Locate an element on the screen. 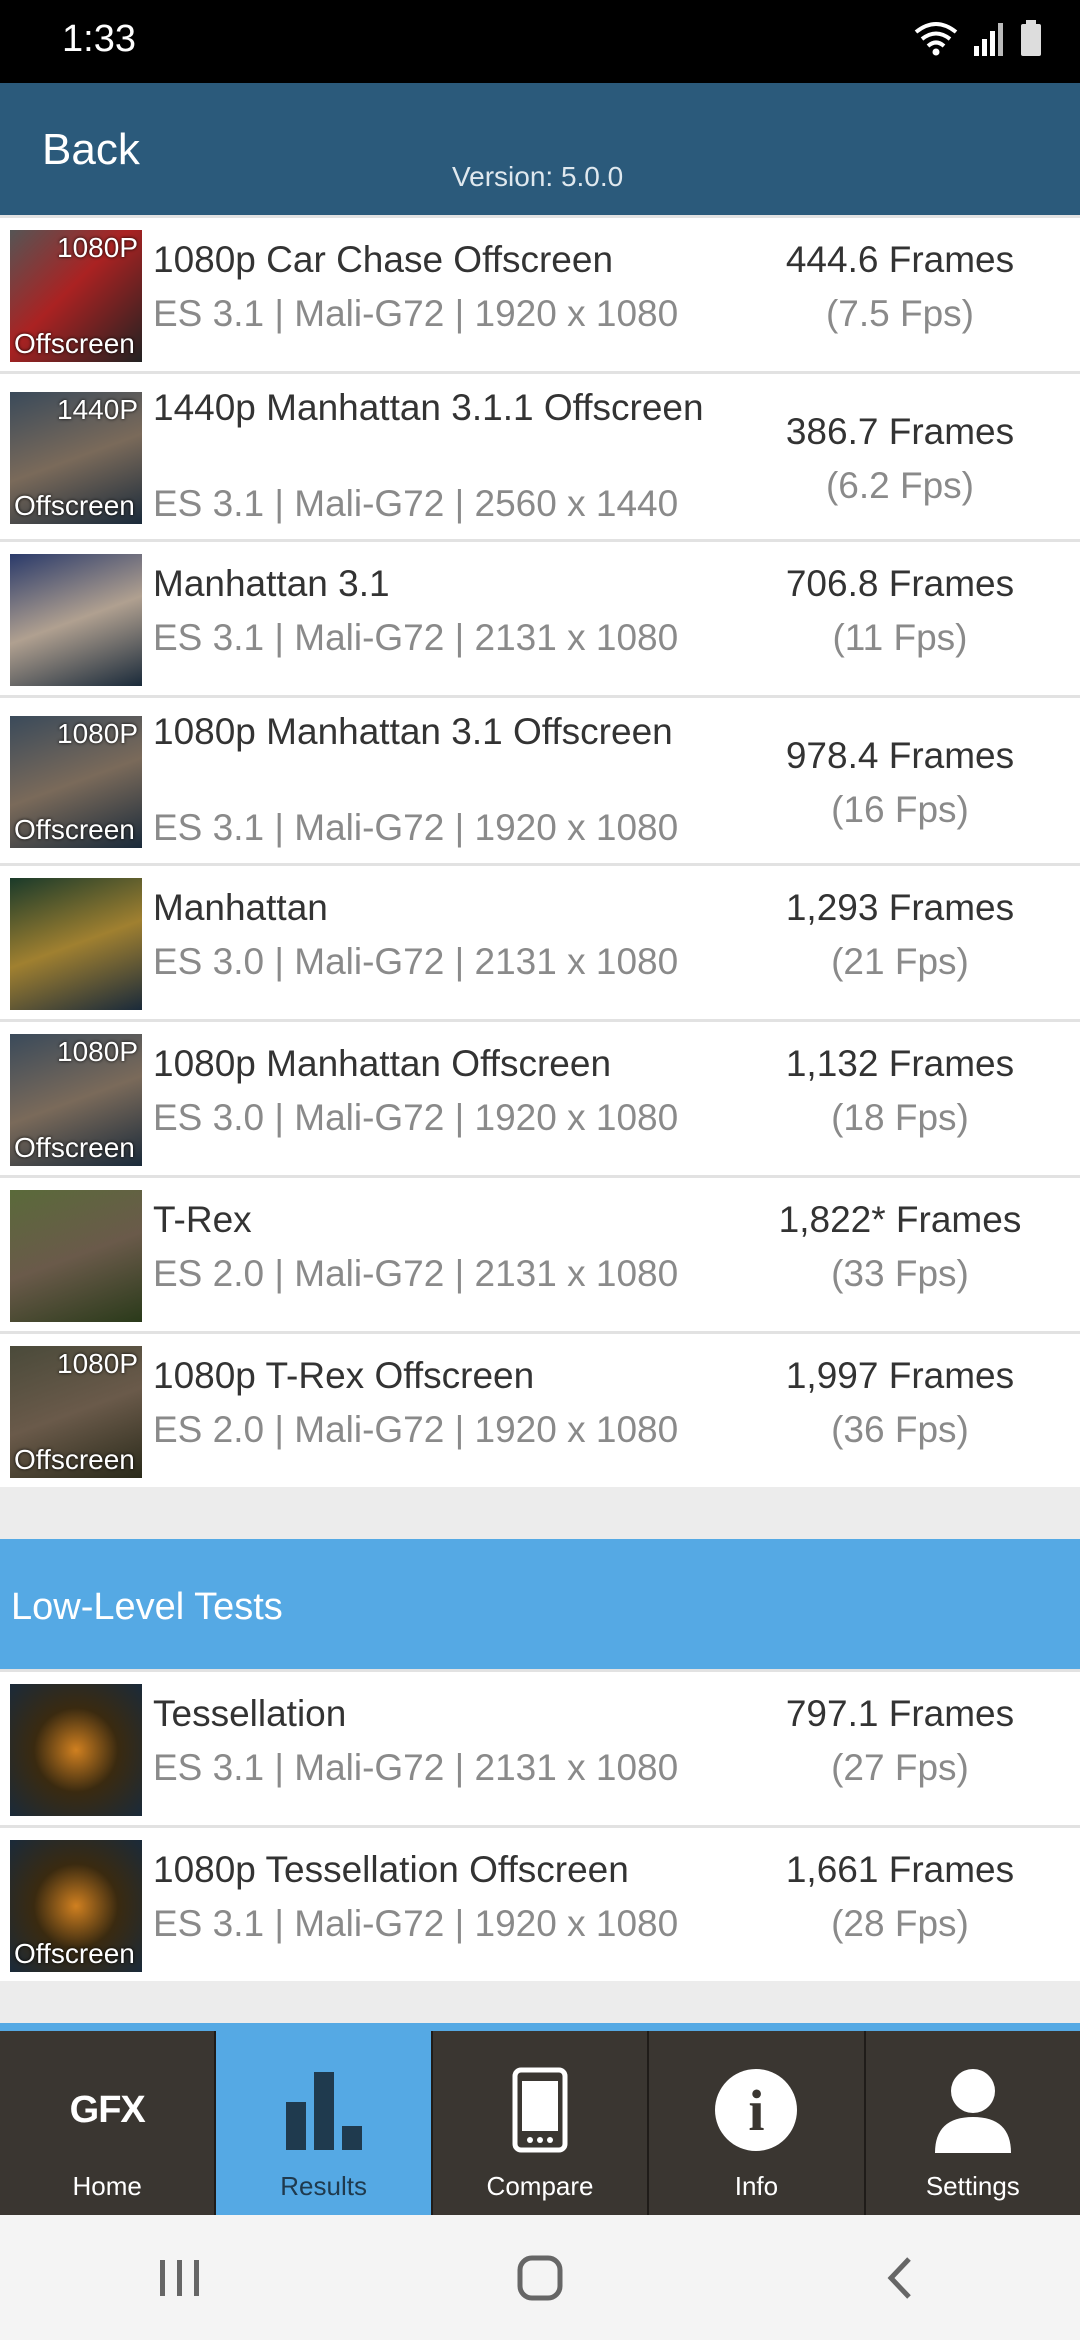 This screenshot has height=2340, width=1080. benchmark-frames: 1,293 Frames is located at coordinates (900, 907).